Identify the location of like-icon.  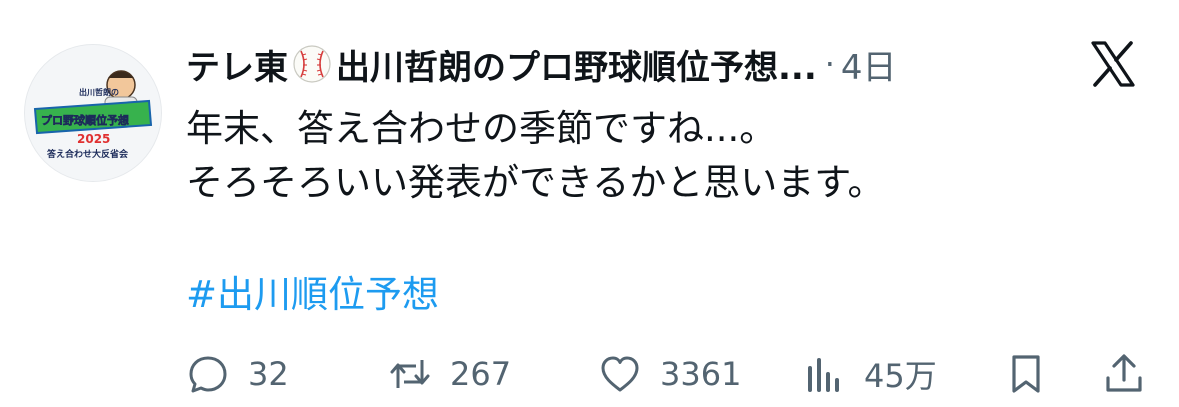
(620, 374).